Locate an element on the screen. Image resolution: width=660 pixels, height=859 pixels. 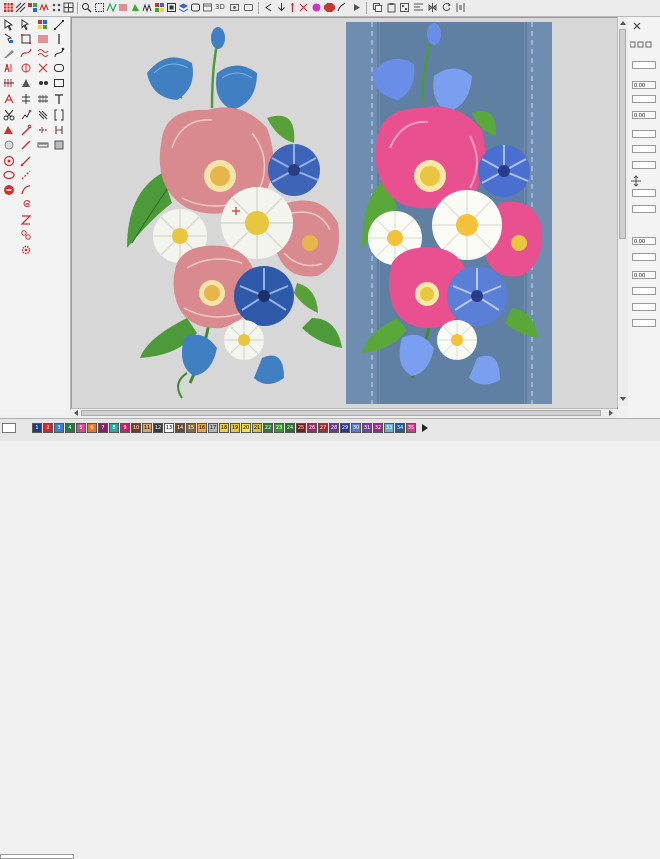
select-arrow-icon is located at coordinates (9, 25).